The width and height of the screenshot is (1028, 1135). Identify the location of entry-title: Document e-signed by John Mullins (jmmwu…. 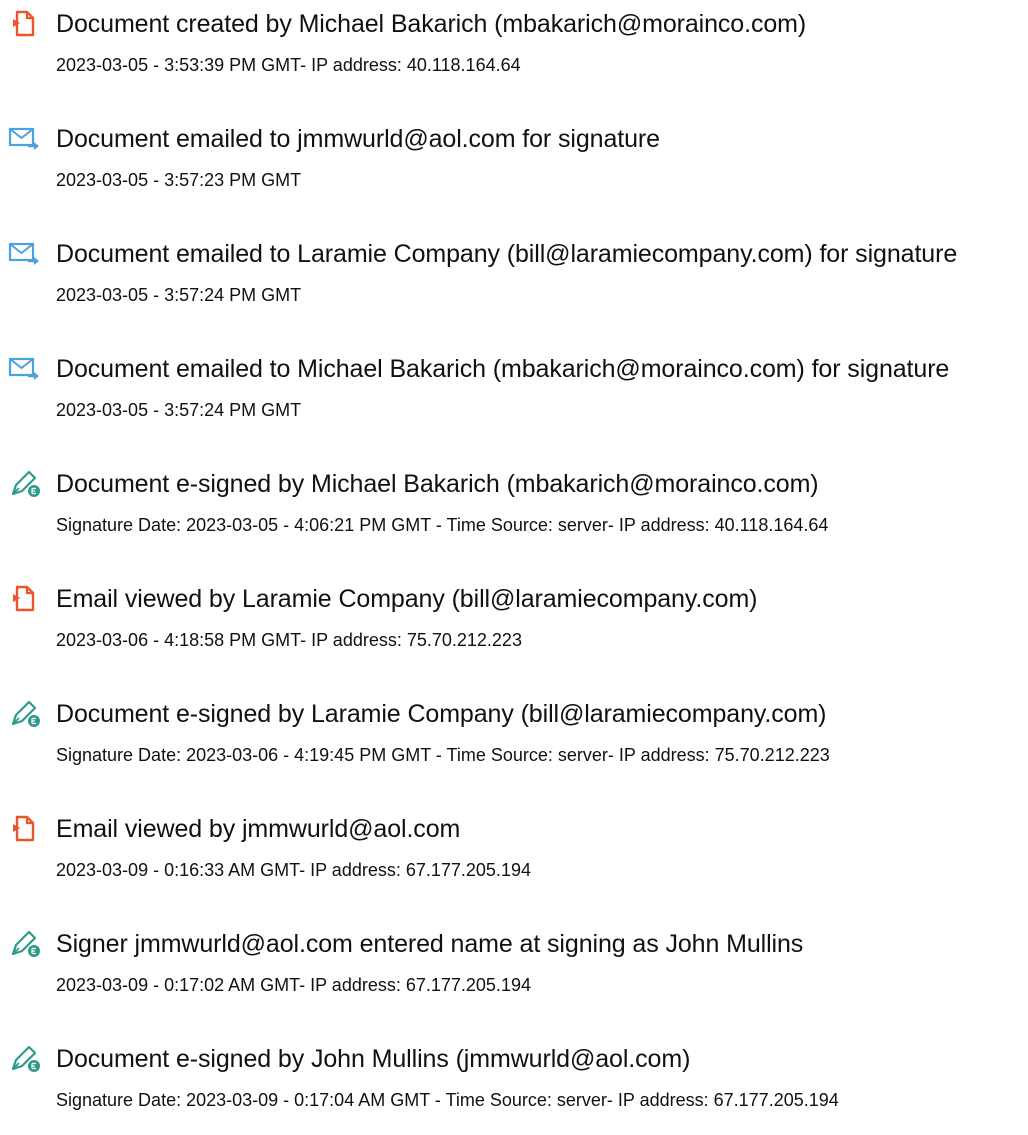
(373, 1059).